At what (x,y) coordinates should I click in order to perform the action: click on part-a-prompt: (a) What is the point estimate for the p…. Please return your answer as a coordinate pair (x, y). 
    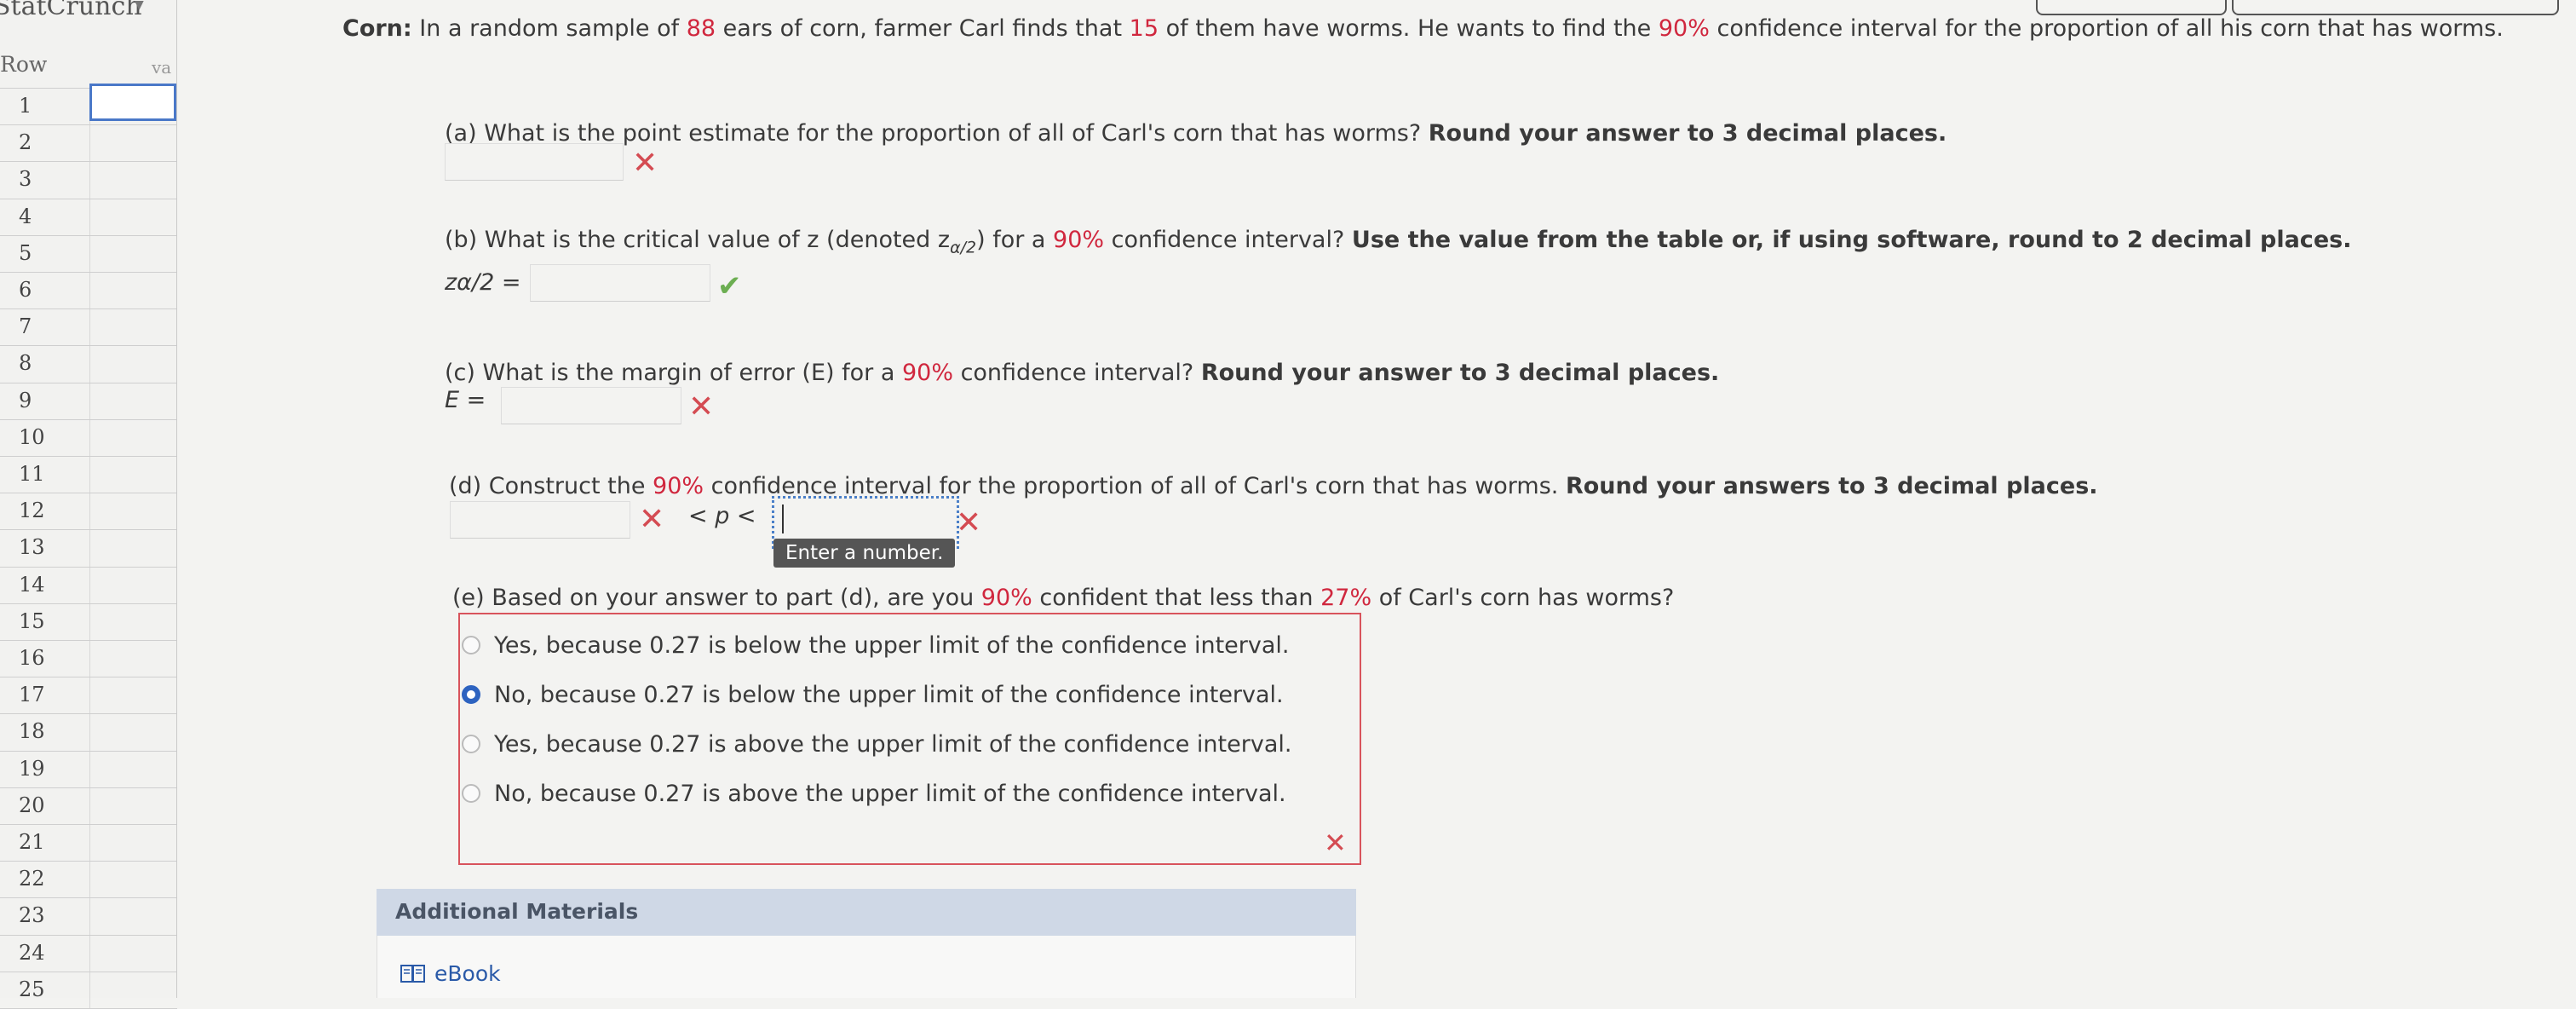
    Looking at the image, I should click on (1195, 133).